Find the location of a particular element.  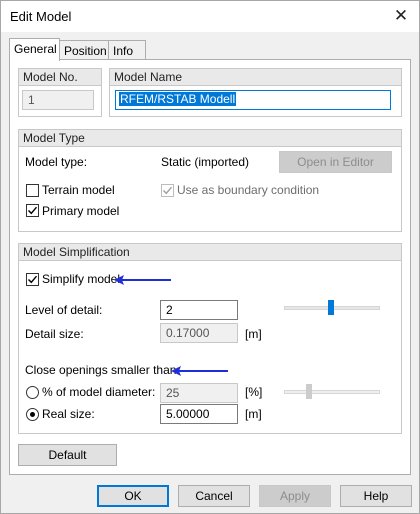

help-button: Help is located at coordinates (376, 496).